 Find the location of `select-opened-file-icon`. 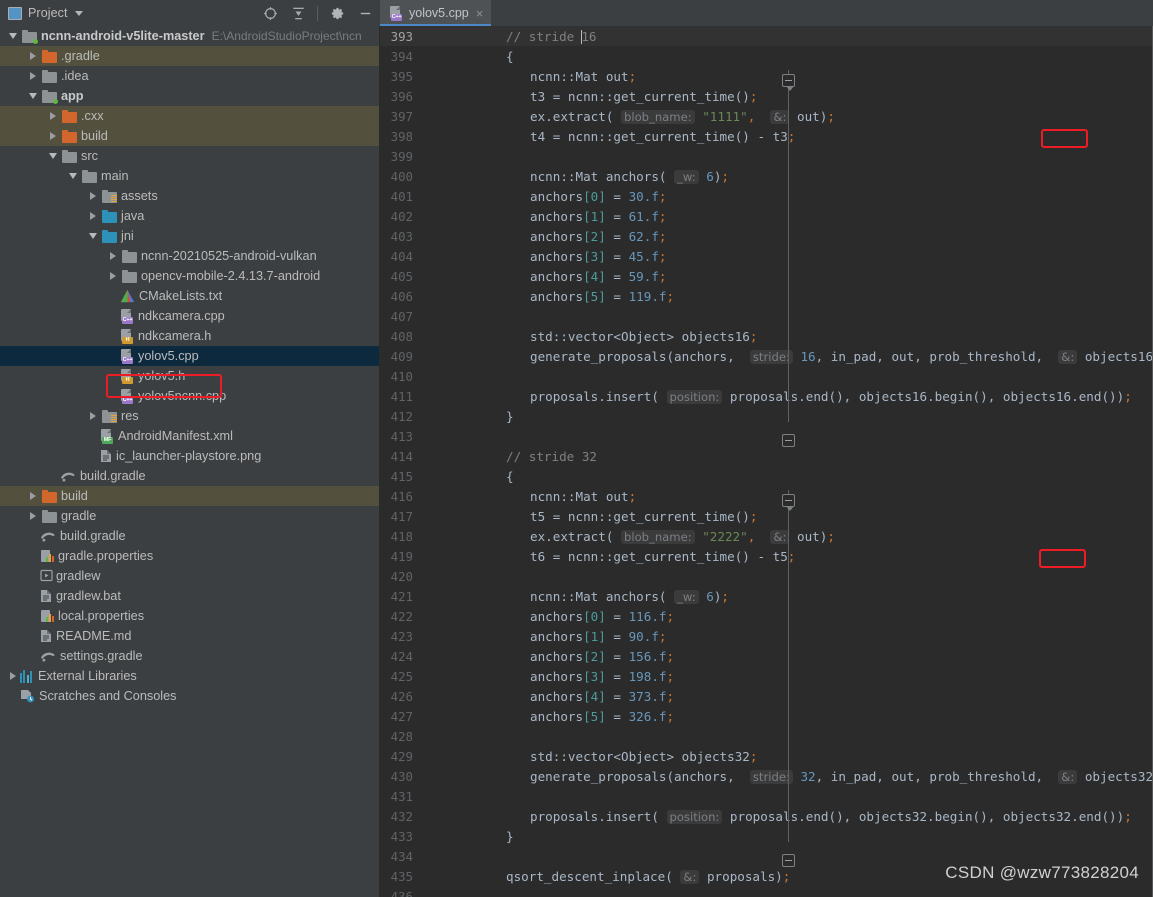

select-opened-file-icon is located at coordinates (270, 13).